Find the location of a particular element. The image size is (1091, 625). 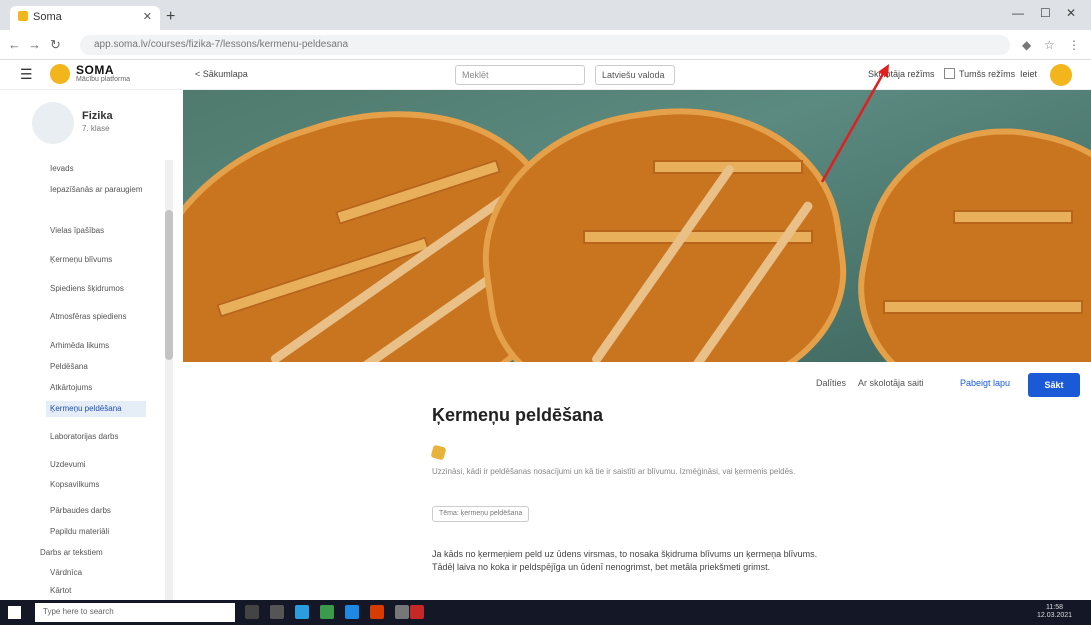

logo-subtitle: Mācību platforma is located at coordinates (103, 79).